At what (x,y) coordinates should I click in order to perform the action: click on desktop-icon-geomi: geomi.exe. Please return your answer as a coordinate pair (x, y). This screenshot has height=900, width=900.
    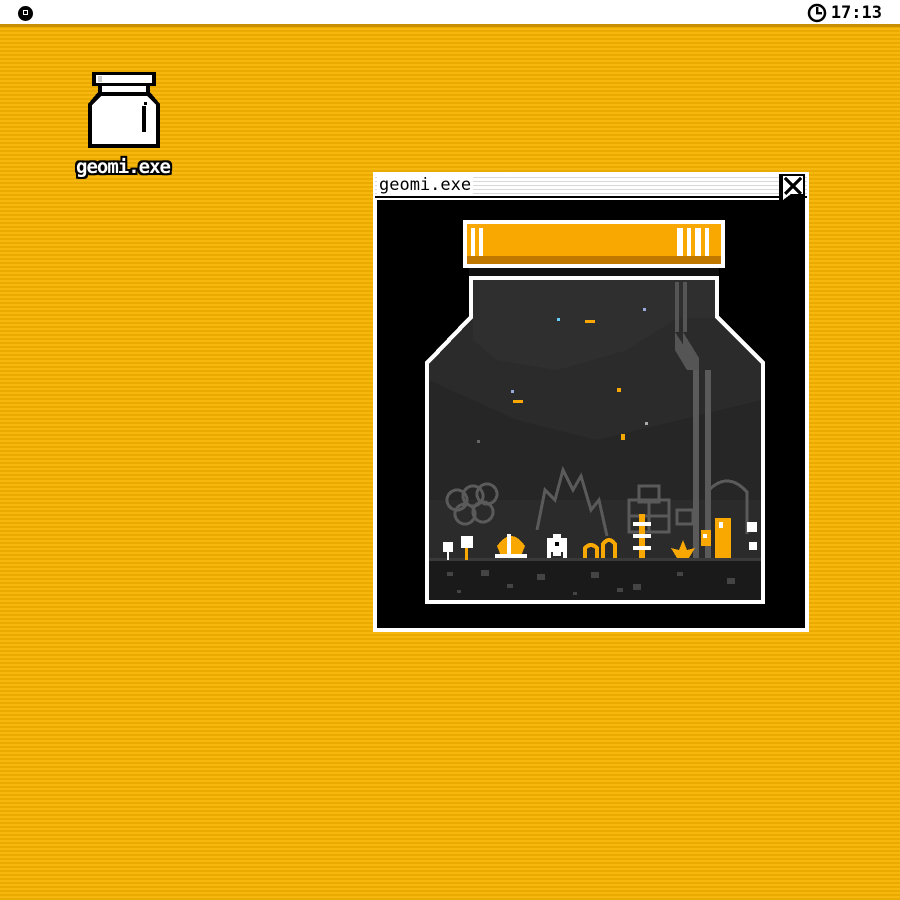
    Looking at the image, I should click on (123, 130).